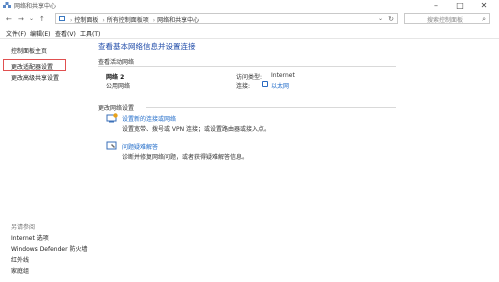 This screenshot has height=282, width=499. I want to click on see-also-internet-options: Internet 选项, so click(30, 237).